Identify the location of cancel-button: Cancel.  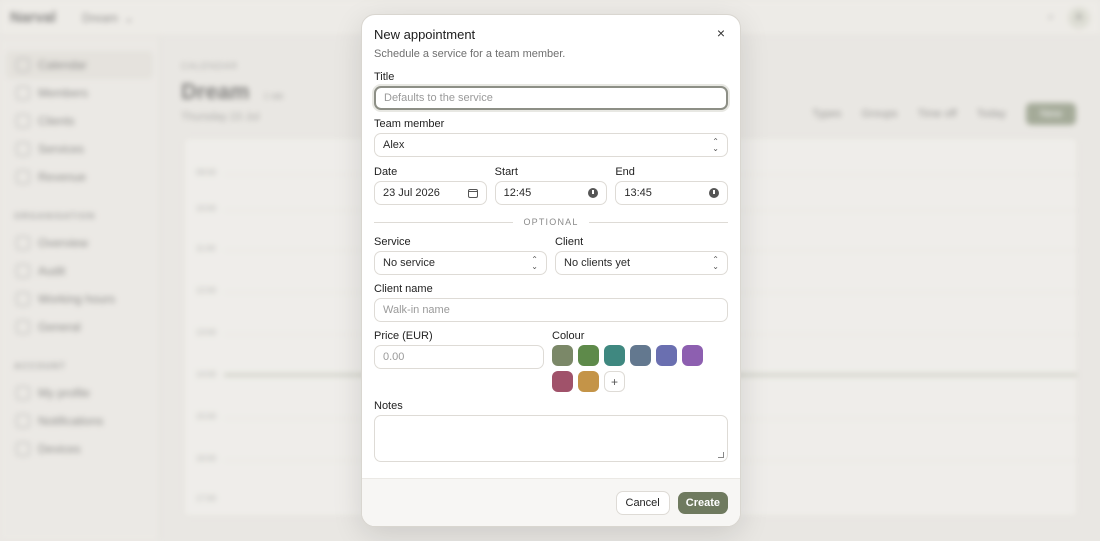
(642, 502).